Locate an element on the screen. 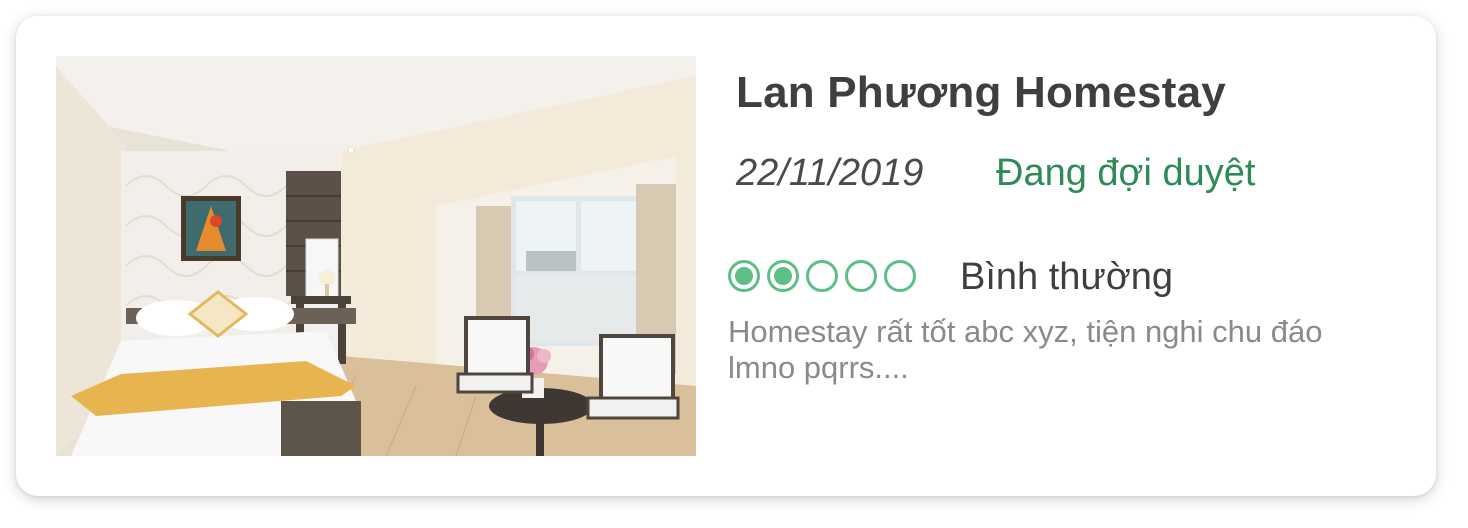  rating-label: Bình thường is located at coordinates (1067, 277).